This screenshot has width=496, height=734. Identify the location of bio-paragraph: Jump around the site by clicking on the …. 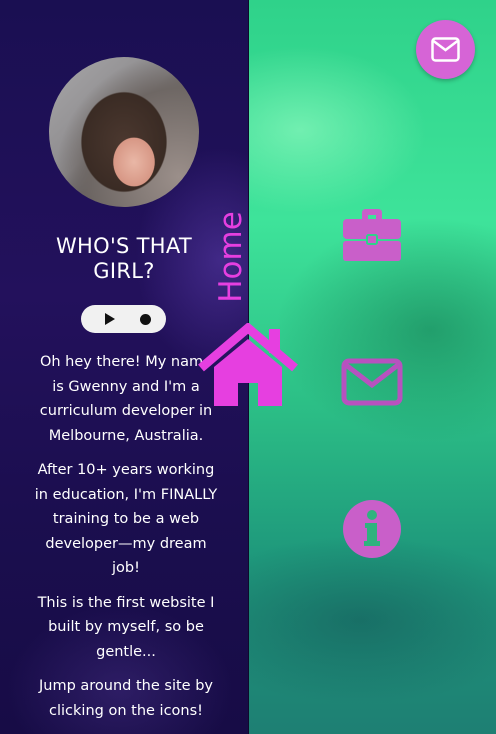
(126, 698).